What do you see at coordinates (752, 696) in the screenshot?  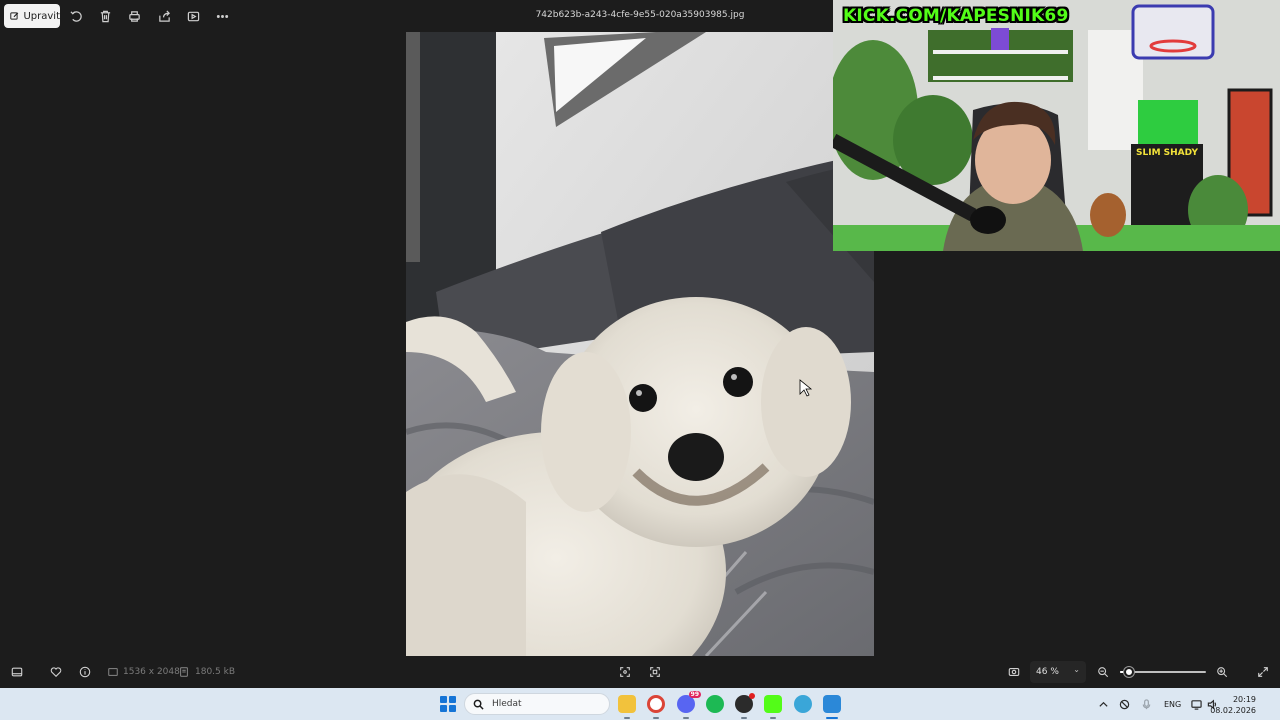 I see `recording-dot-icon` at bounding box center [752, 696].